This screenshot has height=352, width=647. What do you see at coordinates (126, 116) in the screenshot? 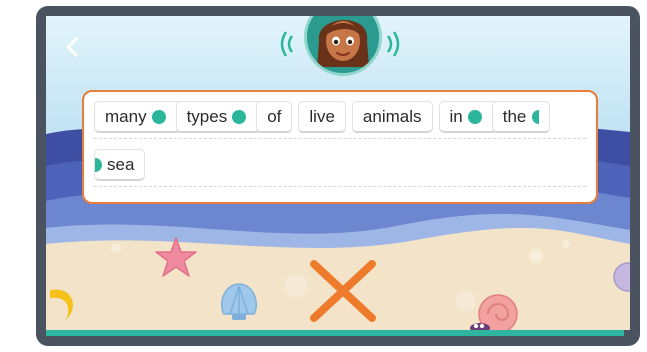
I see `word-label: many` at bounding box center [126, 116].